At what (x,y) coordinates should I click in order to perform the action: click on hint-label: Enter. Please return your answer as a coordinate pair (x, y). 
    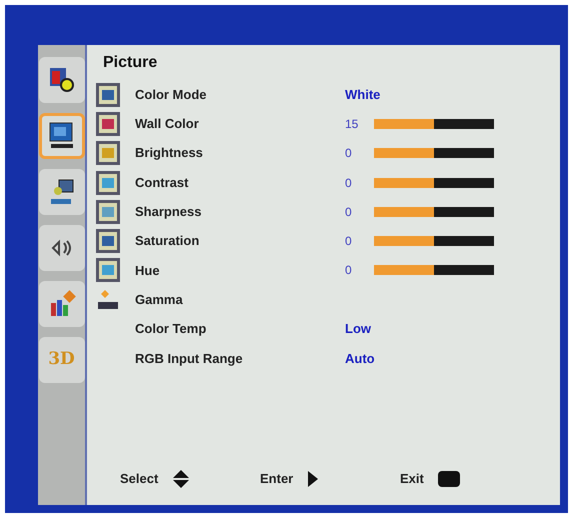
    Looking at the image, I should click on (277, 479).